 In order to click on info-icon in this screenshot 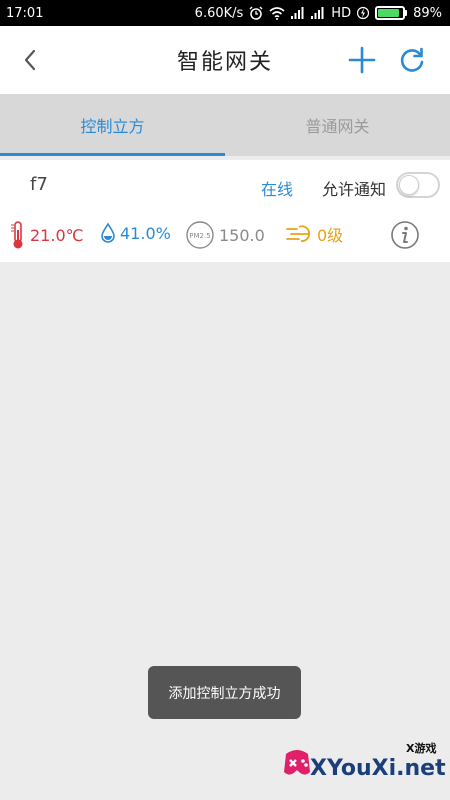, I will do `click(405, 235)`.